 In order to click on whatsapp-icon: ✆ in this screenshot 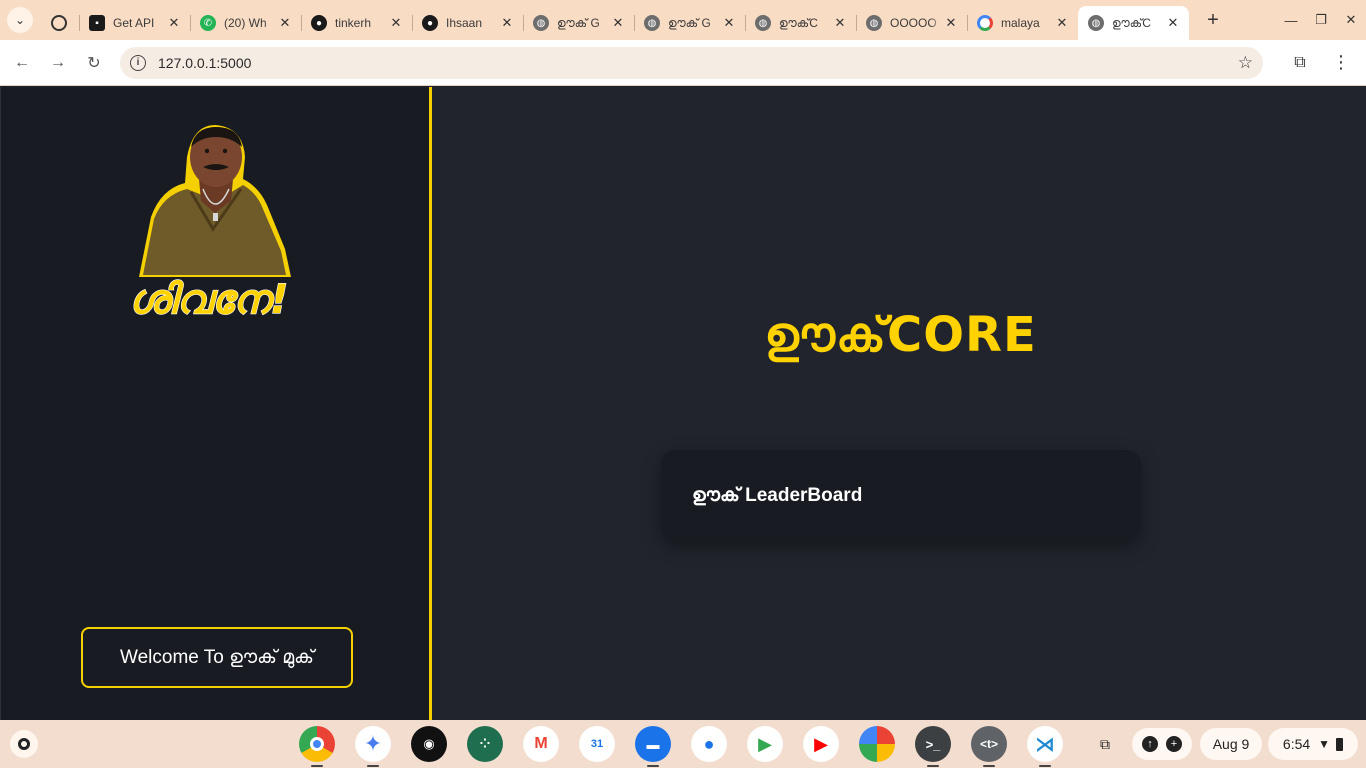, I will do `click(208, 23)`.